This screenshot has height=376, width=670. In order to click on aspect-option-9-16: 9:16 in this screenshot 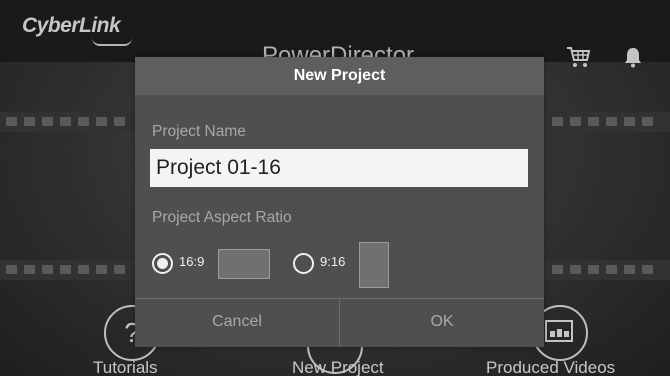, I will do `click(343, 265)`.